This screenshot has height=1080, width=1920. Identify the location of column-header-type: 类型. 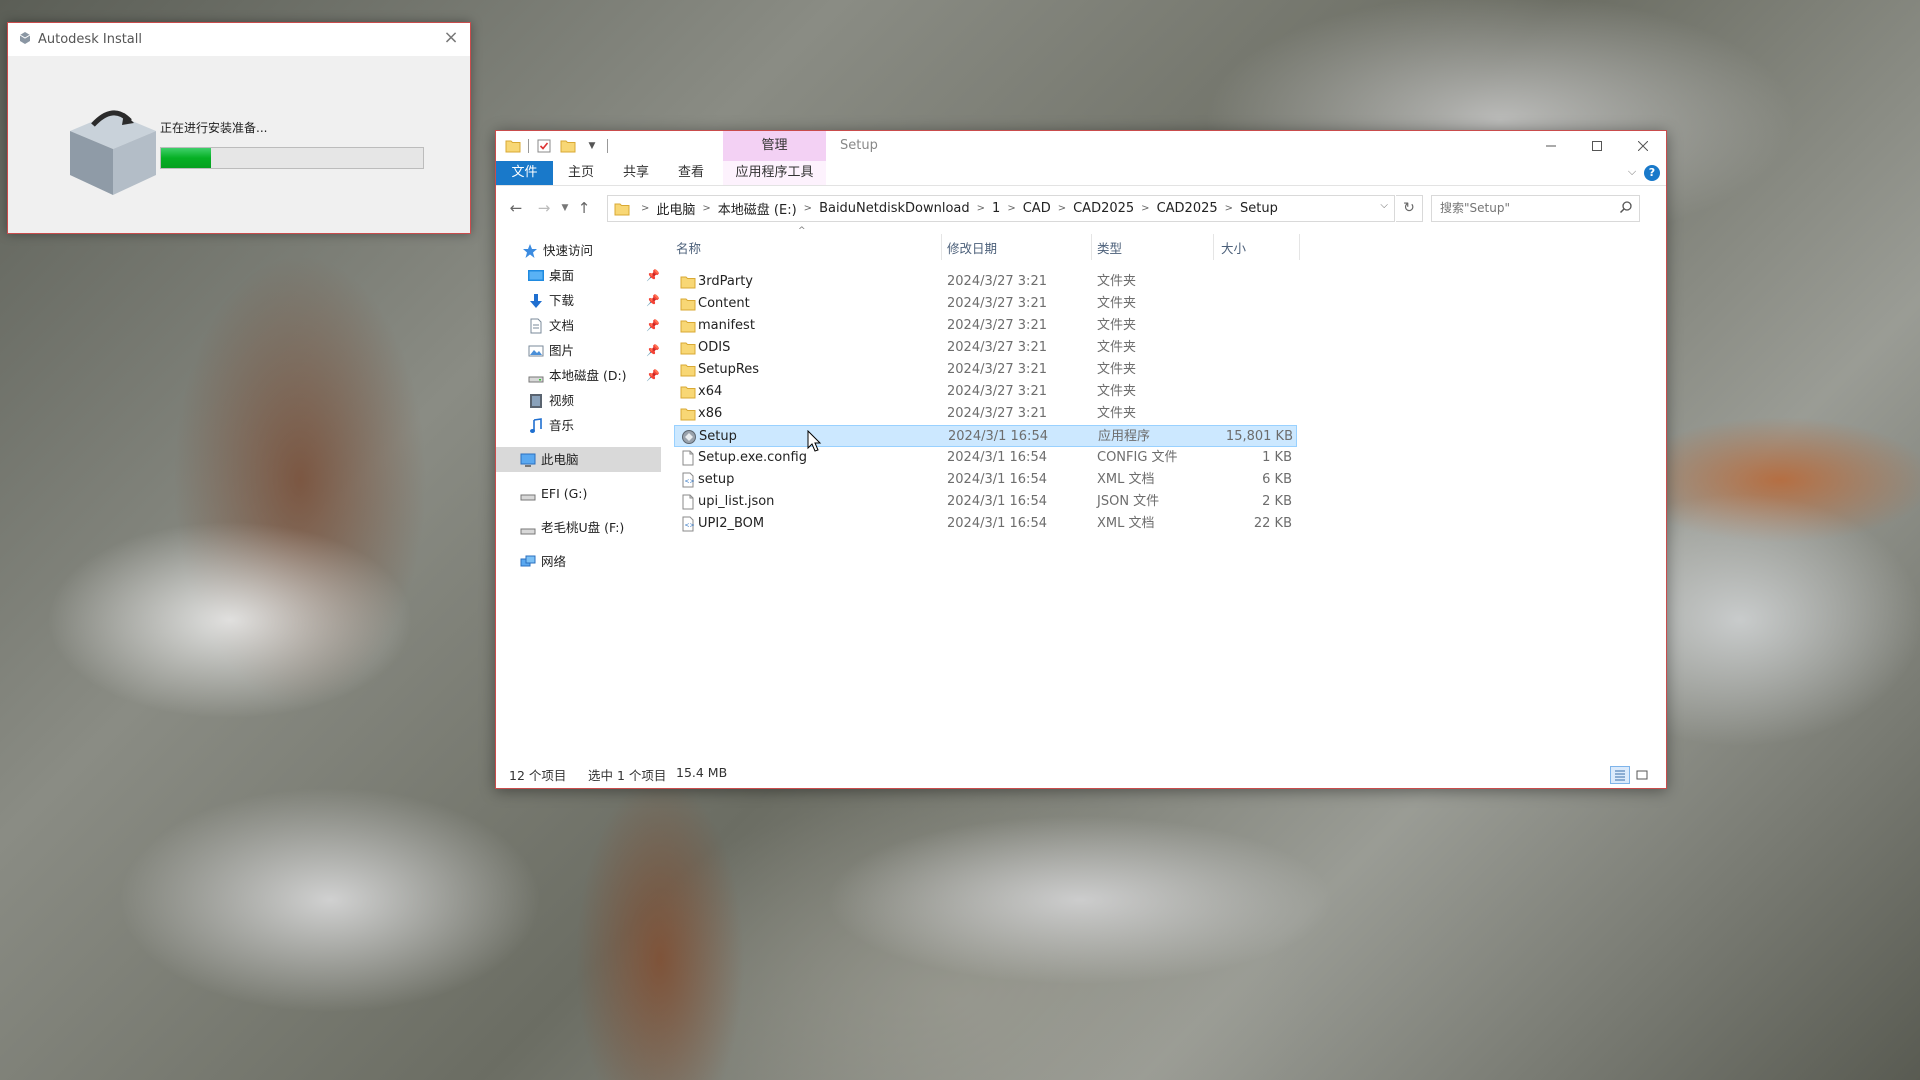
(1109, 247).